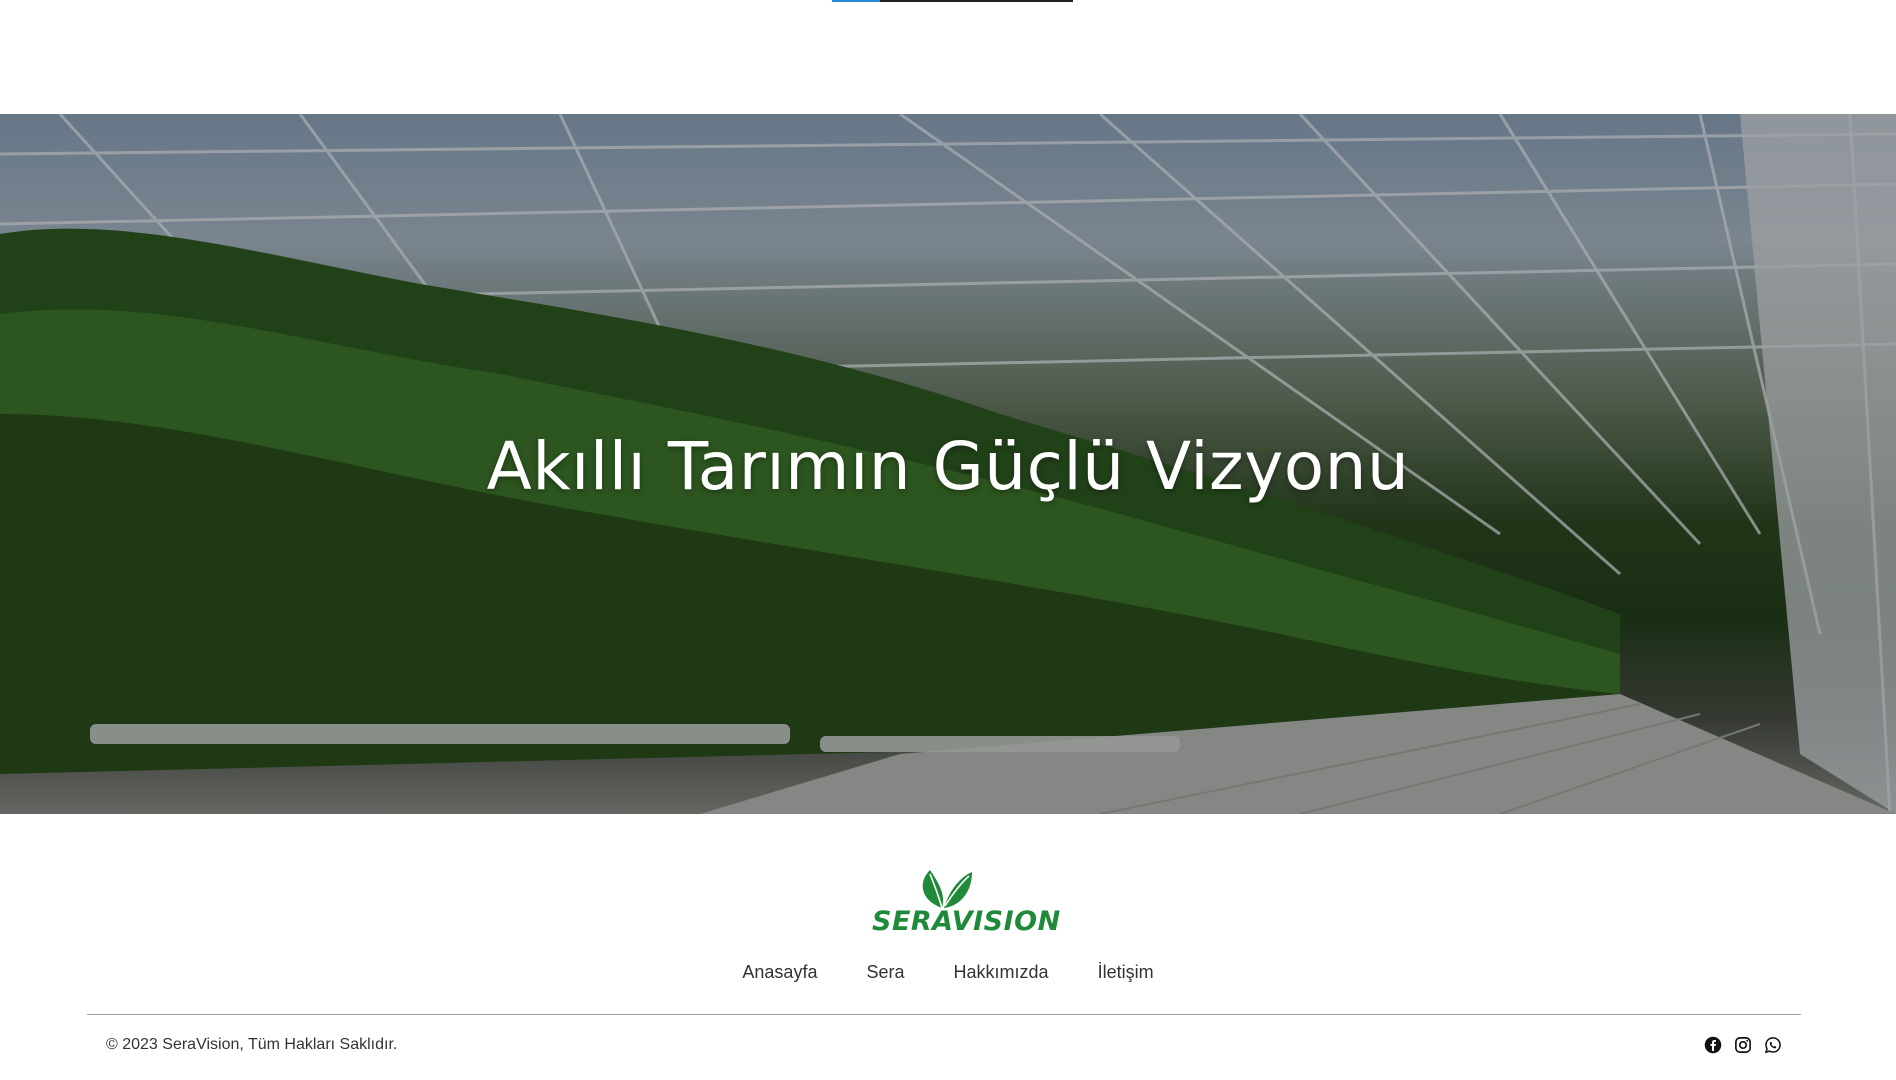  Describe the element at coordinates (966, 921) in the screenshot. I see `logo-text: SERAVISION` at that location.